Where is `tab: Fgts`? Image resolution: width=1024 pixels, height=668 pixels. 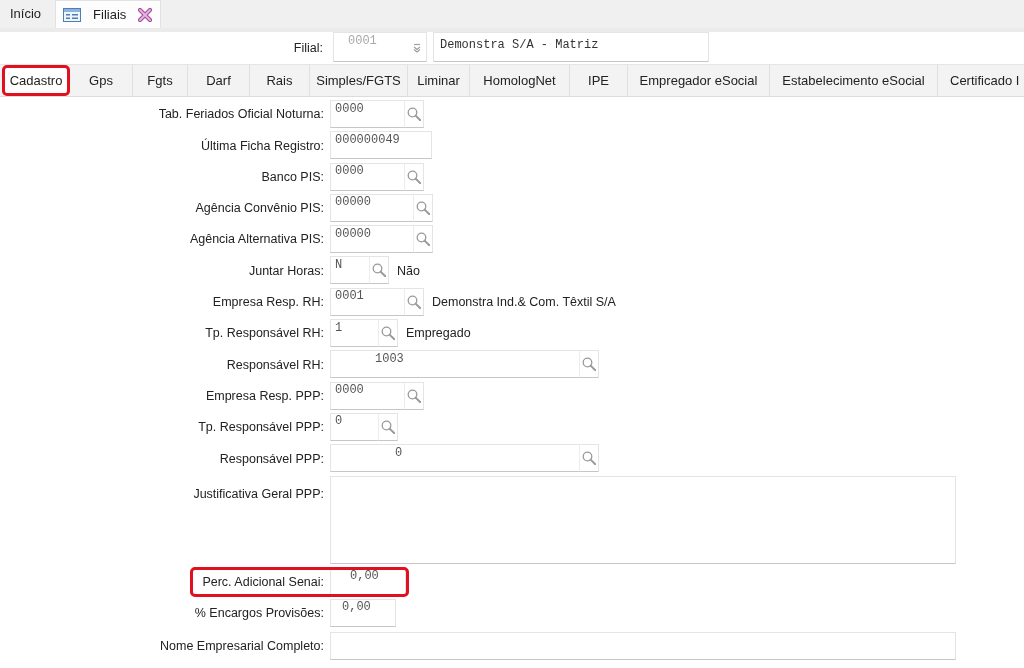
tab: Fgts is located at coordinates (160, 80).